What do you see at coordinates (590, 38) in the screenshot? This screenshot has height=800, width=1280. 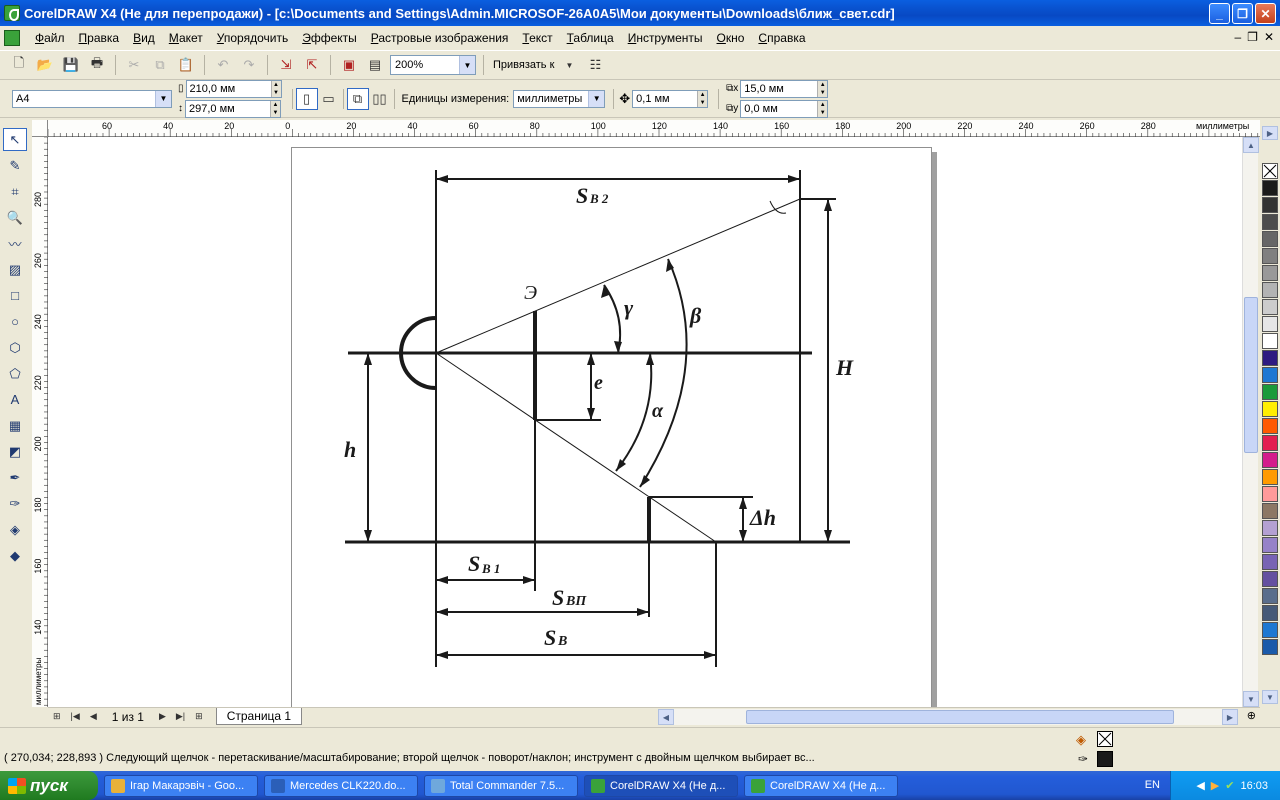 I see `menu-table: Таблица` at bounding box center [590, 38].